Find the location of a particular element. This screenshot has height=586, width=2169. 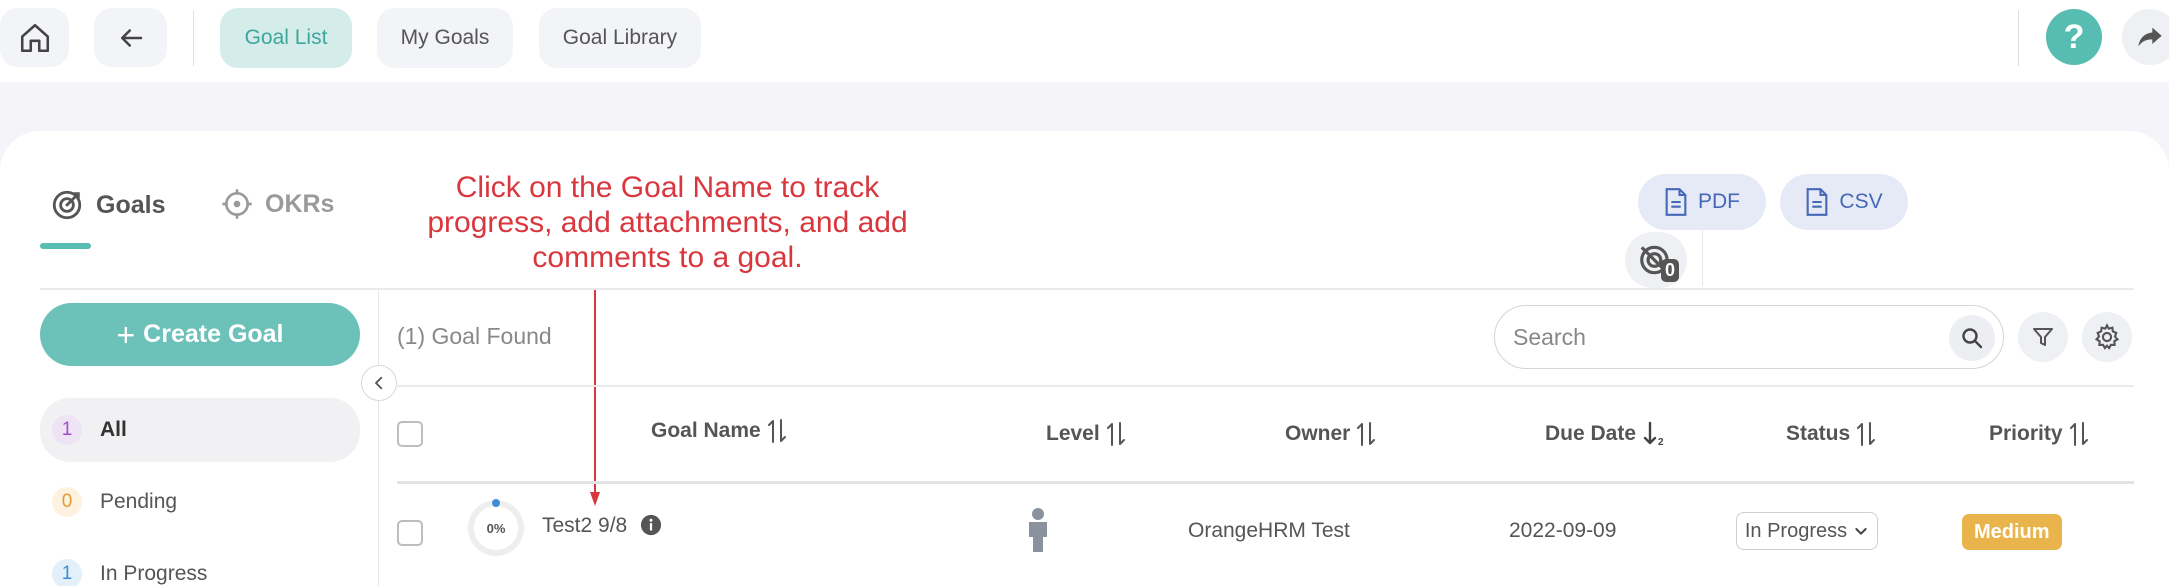

filter-all: 1 All is located at coordinates (200, 430).